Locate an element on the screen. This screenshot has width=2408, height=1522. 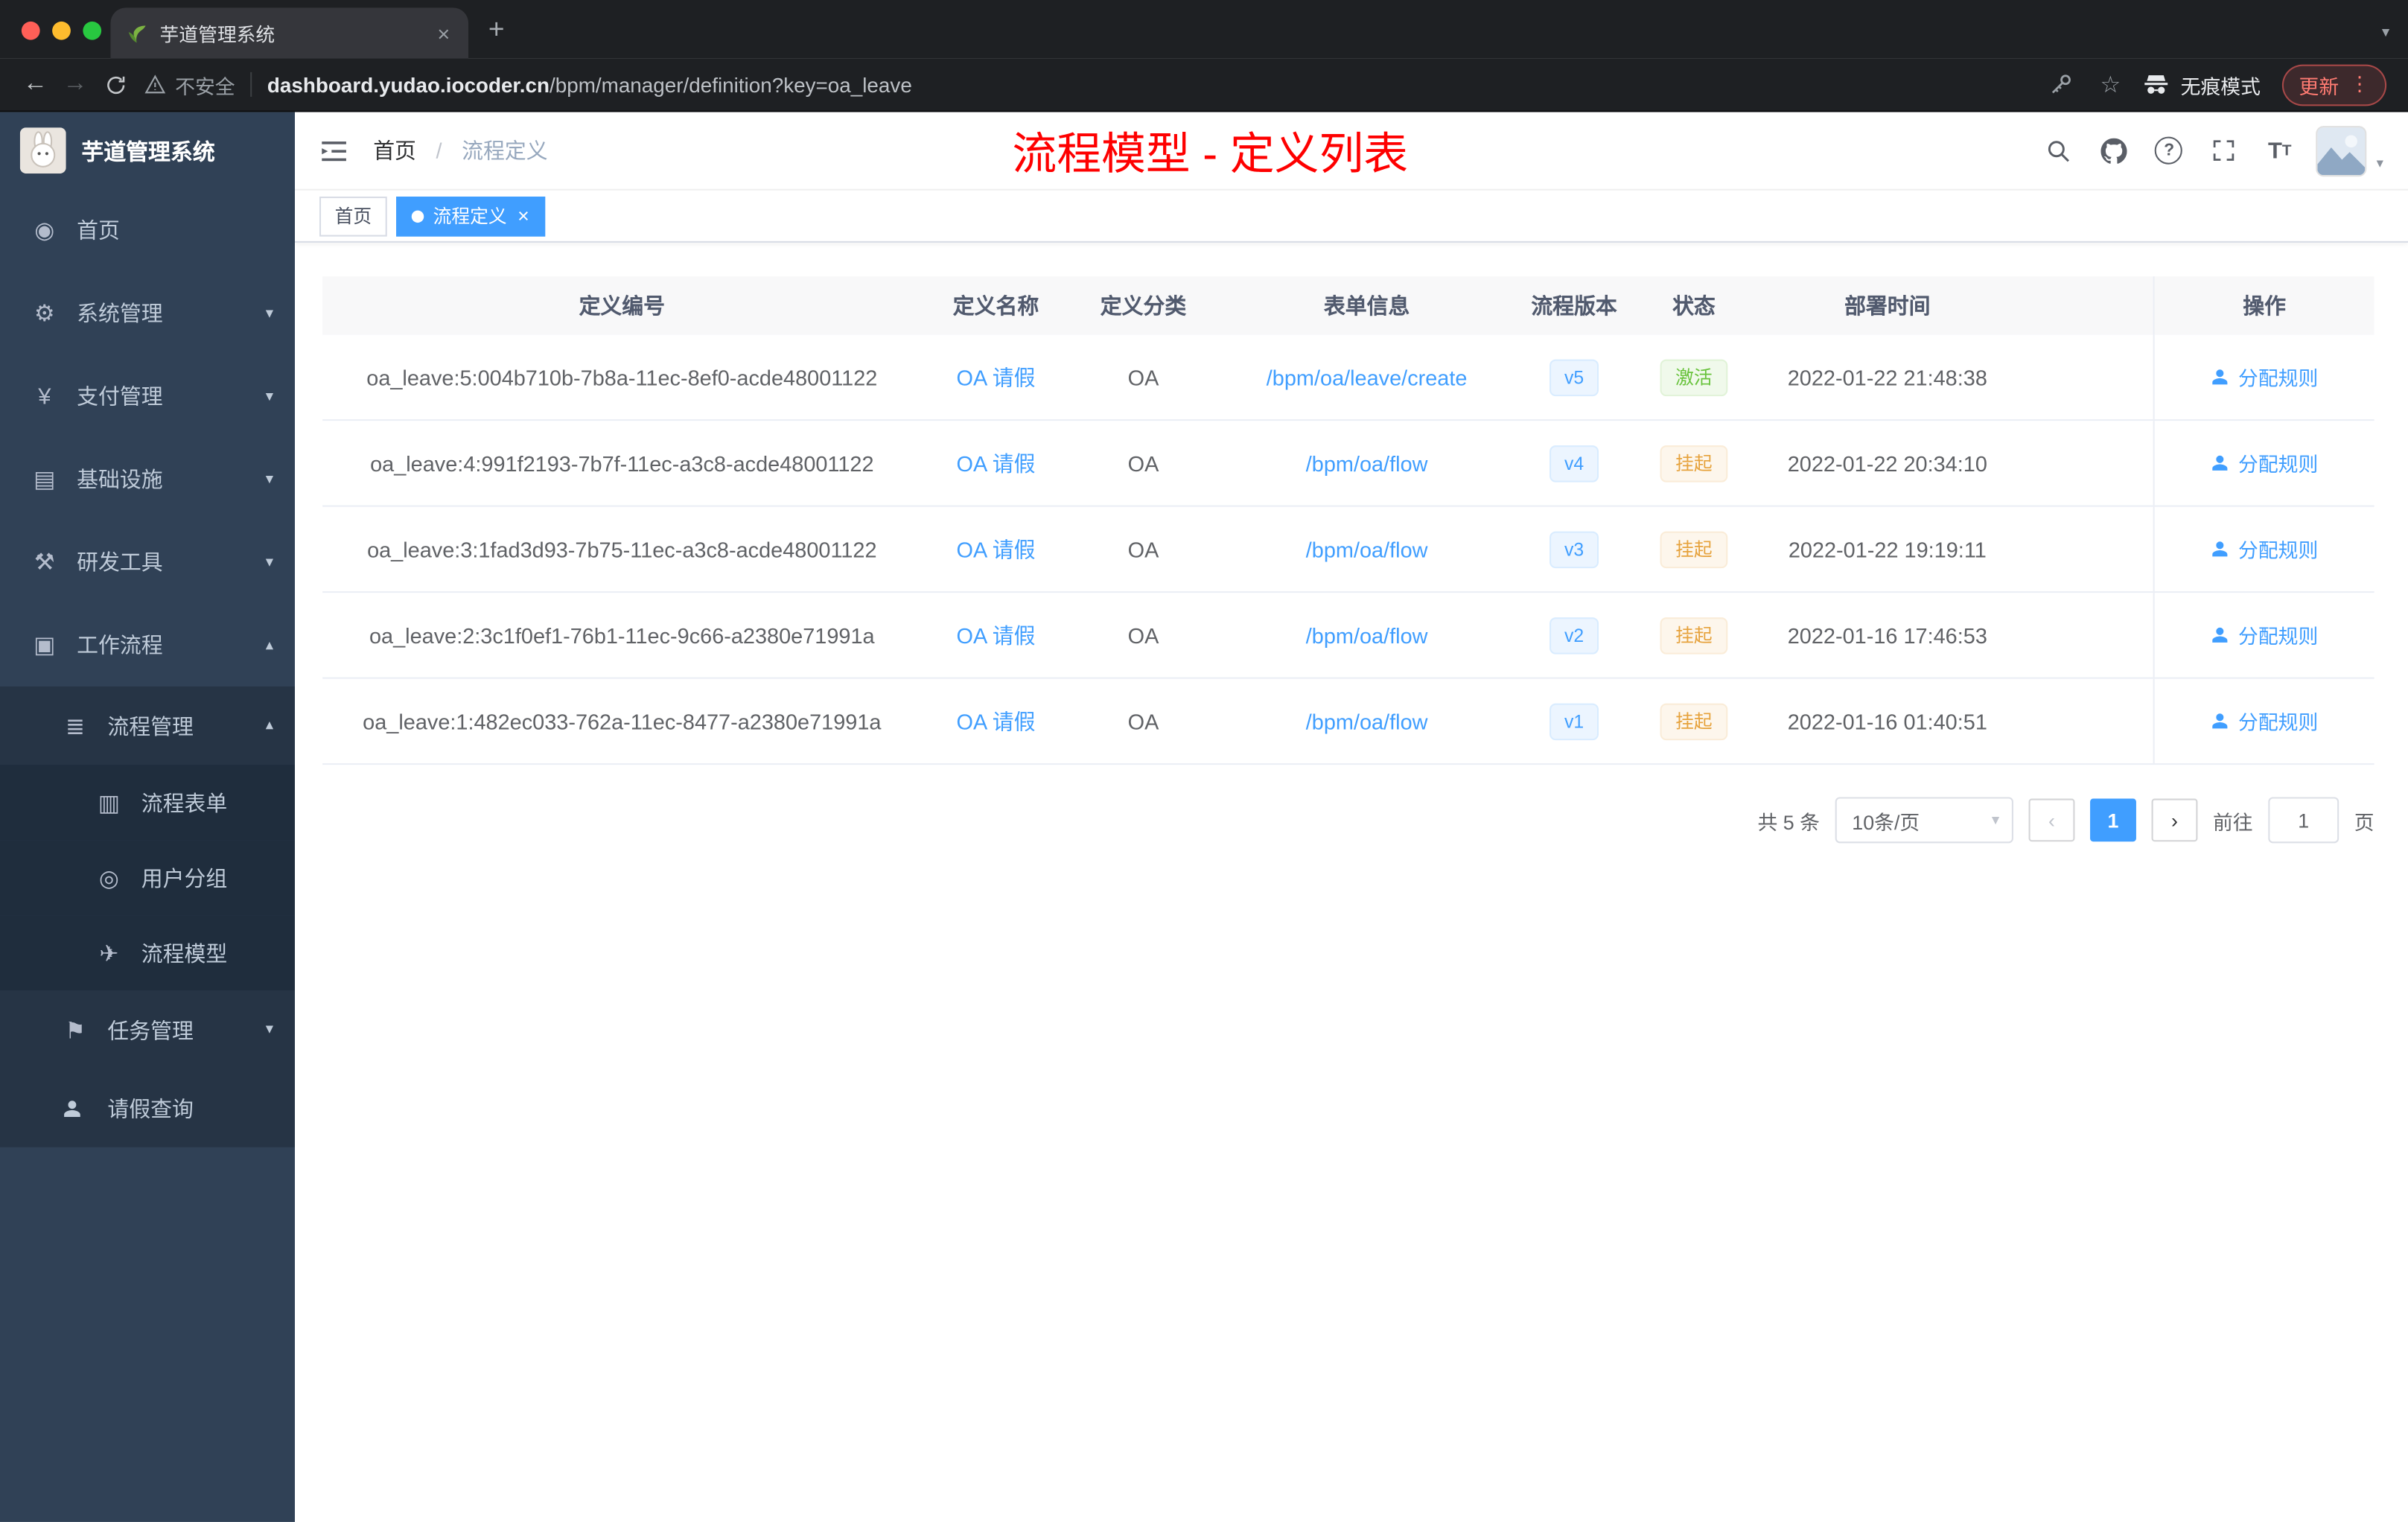
tab-close-icon: × is located at coordinates (443, 33).